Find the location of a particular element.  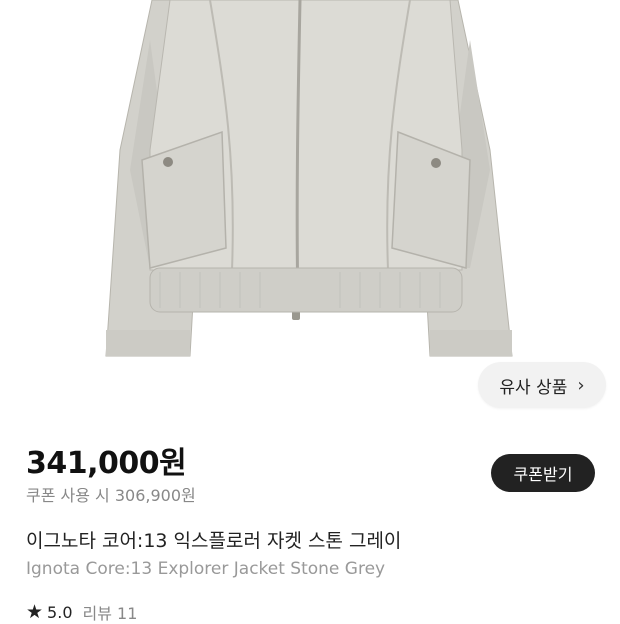

product-rating: ★ 5.0 리뷰 11 is located at coordinates (81, 612).